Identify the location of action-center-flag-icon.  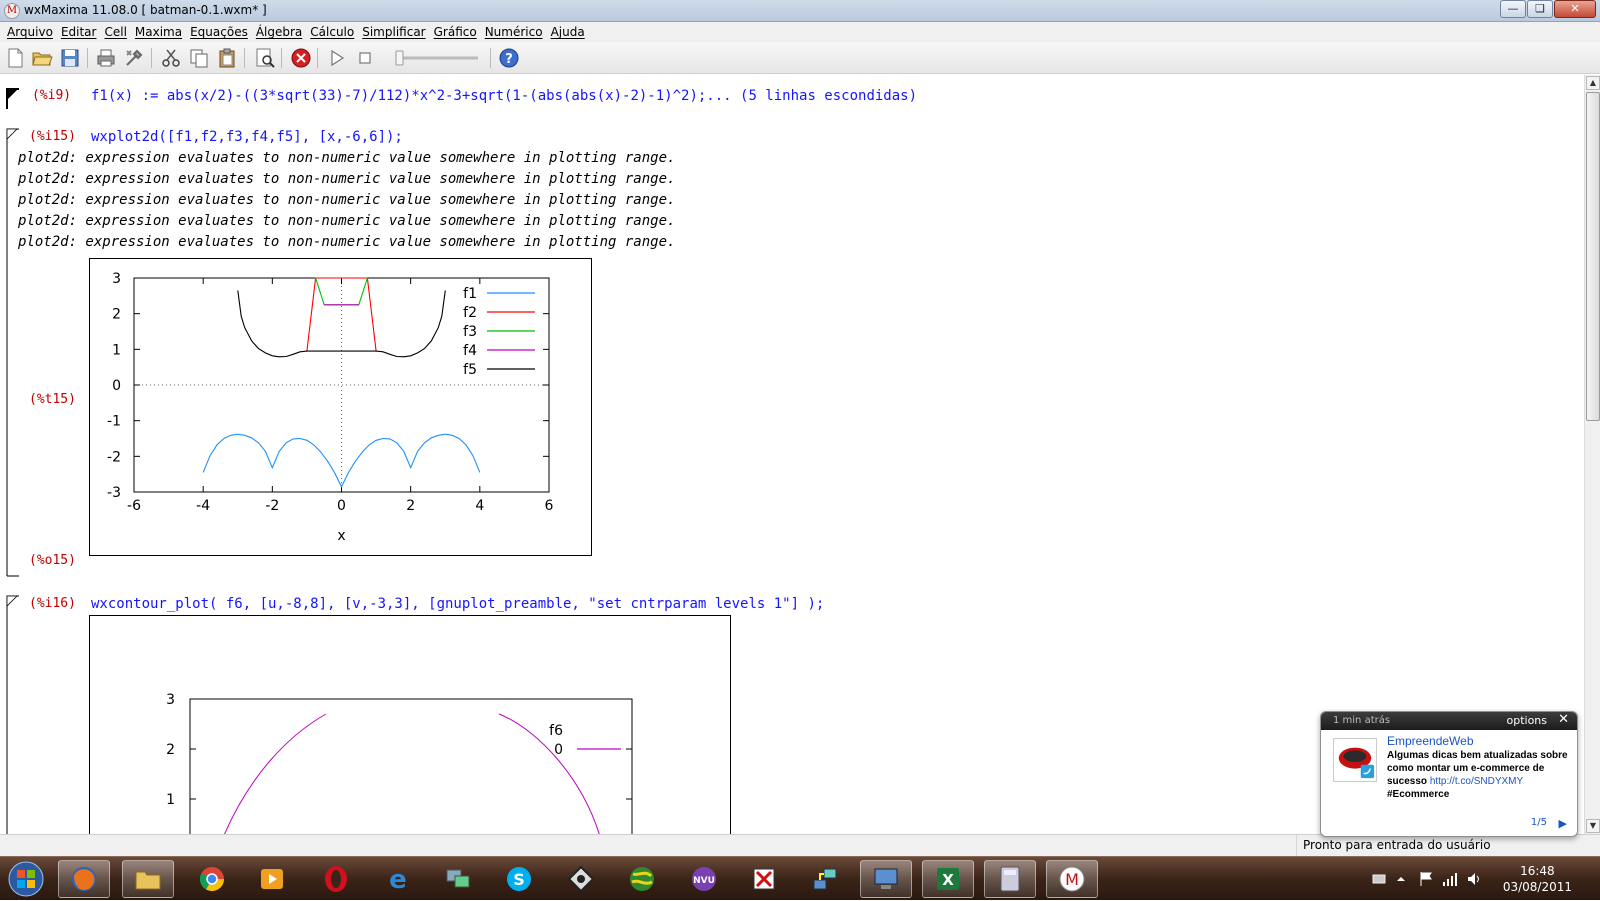
(1426, 879).